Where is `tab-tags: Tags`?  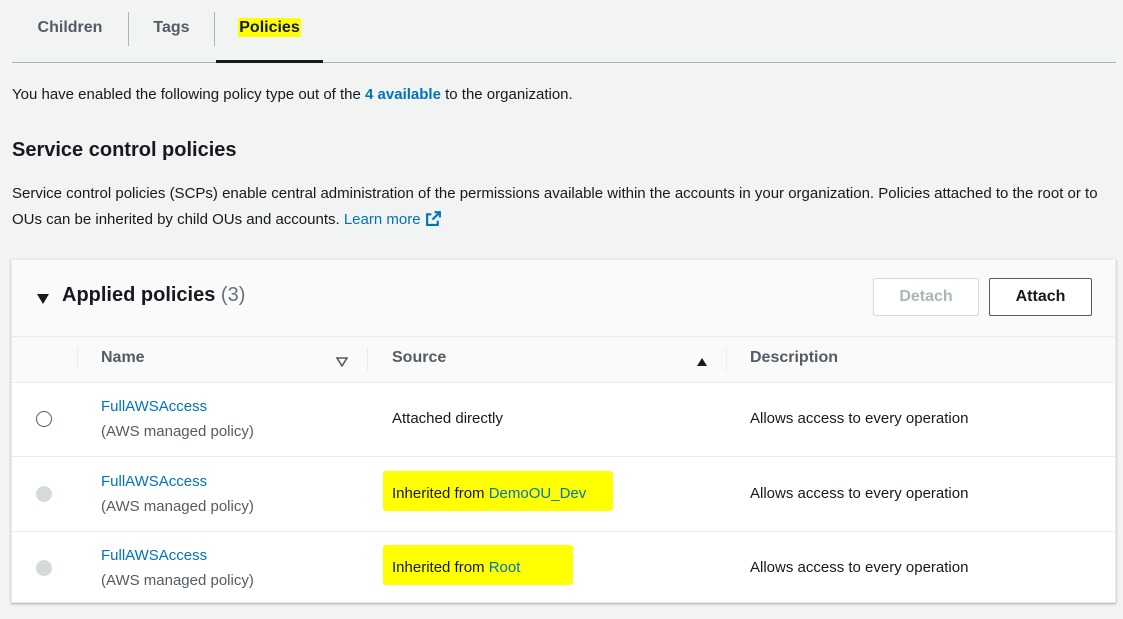
tab-tags: Tags is located at coordinates (171, 31).